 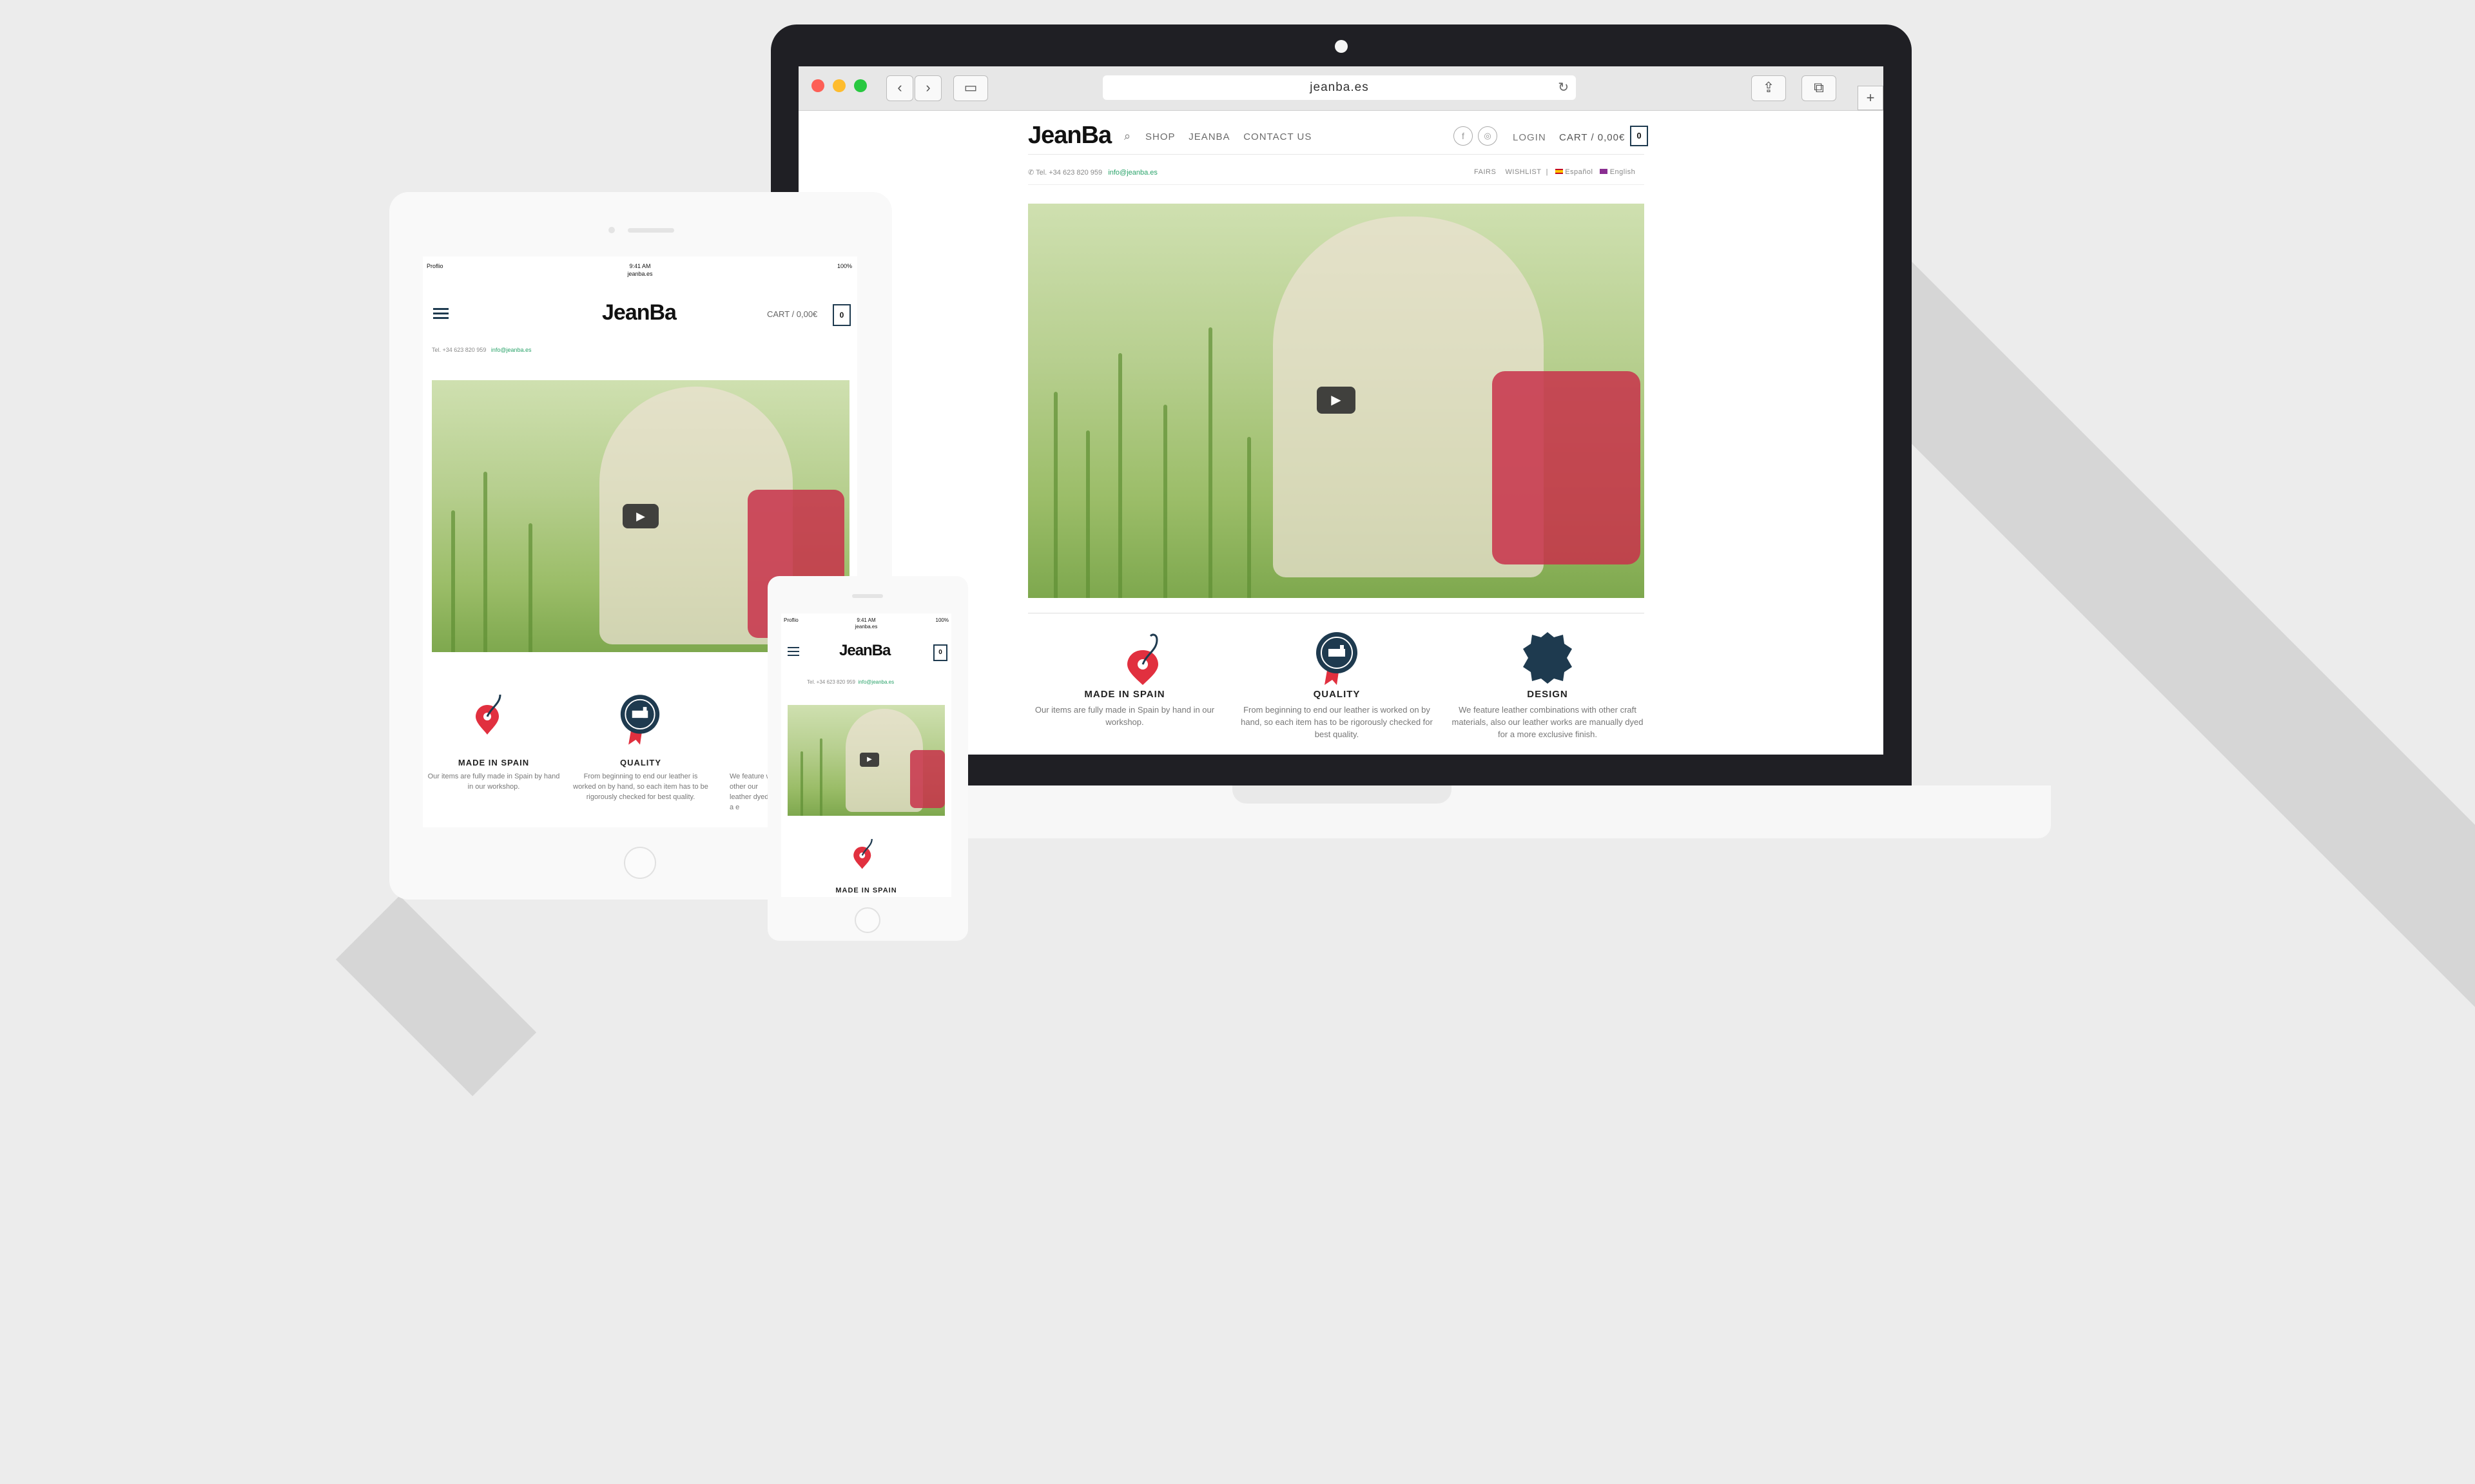 I want to click on fairs-link: FAIRS, so click(x=1485, y=172).